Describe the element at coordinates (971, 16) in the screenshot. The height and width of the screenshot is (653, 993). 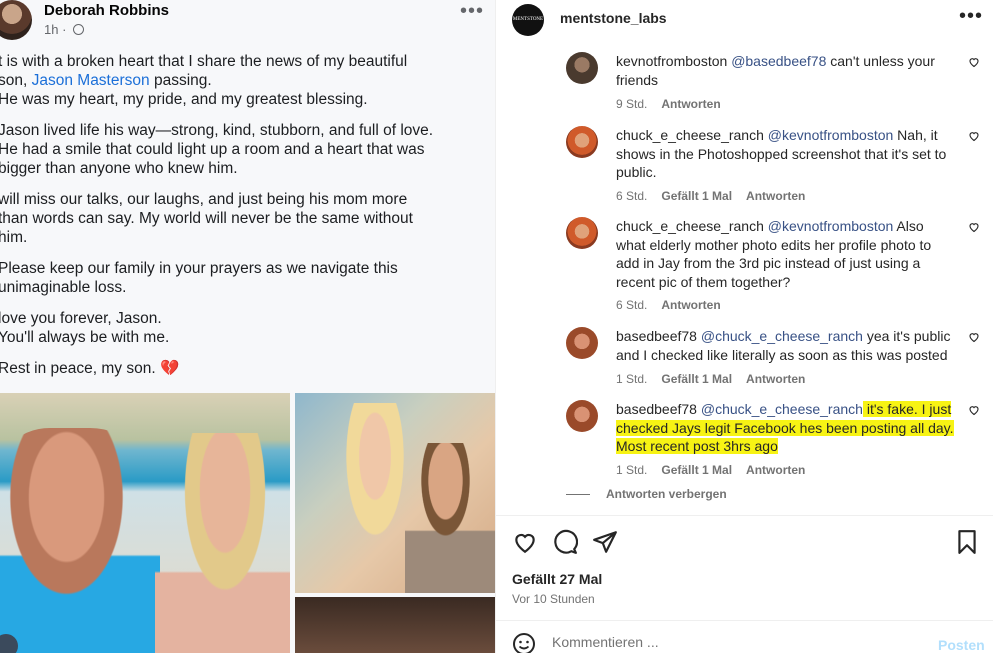
I see `more-options-icon: •••` at that location.